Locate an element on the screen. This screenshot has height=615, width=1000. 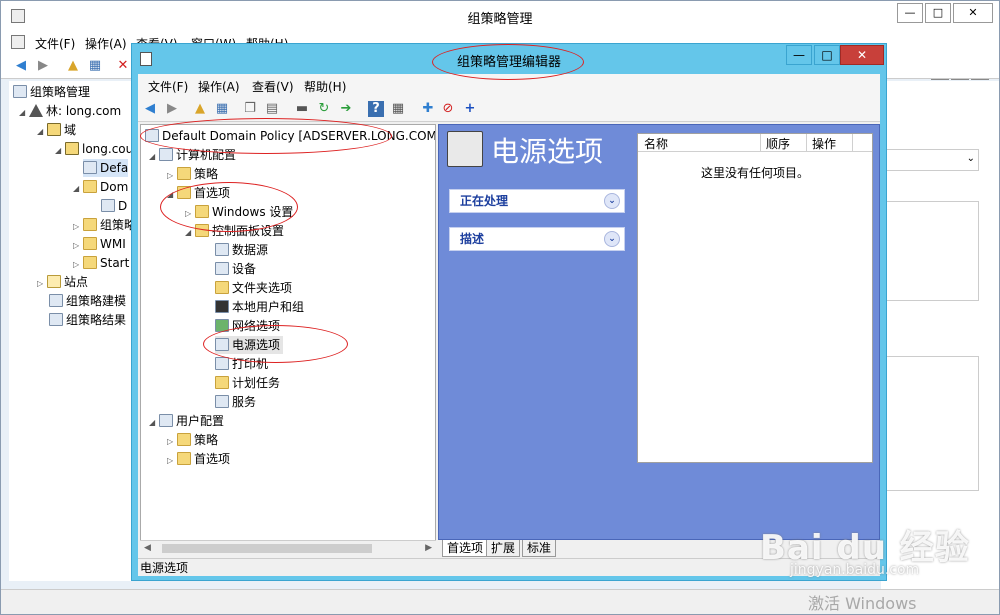
tree-item-computer-config: ◢ 计算机配置 is located at coordinates (192, 155).